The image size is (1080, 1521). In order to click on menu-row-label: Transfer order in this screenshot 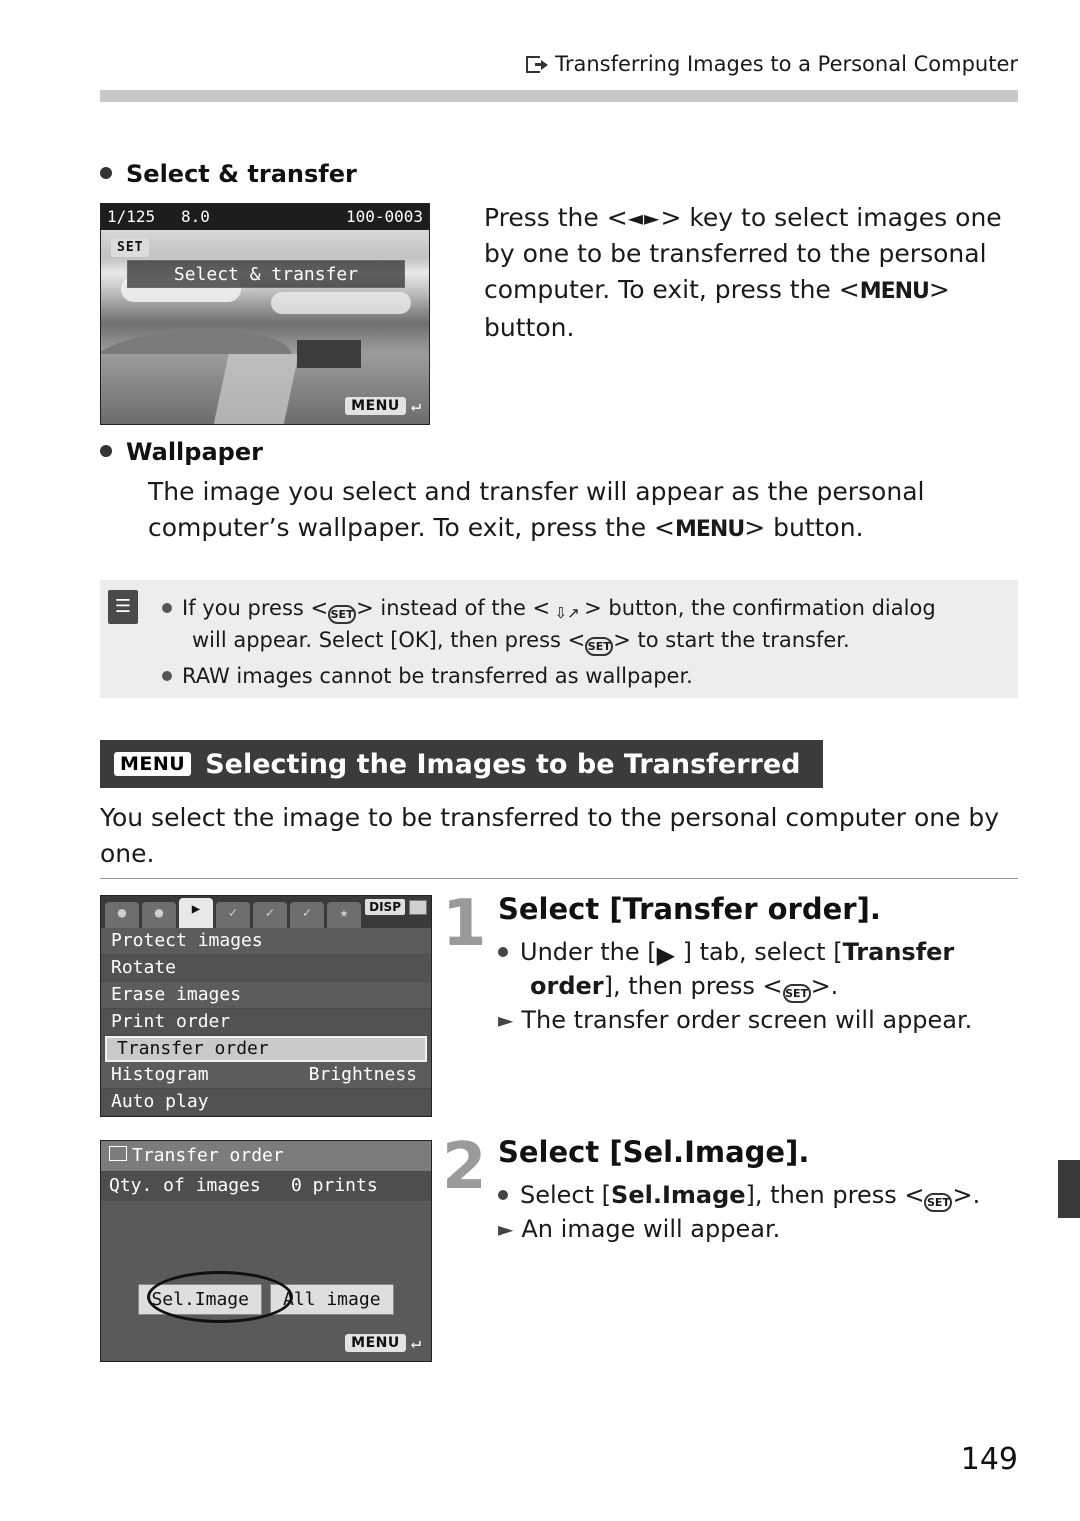, I will do `click(193, 1048)`.